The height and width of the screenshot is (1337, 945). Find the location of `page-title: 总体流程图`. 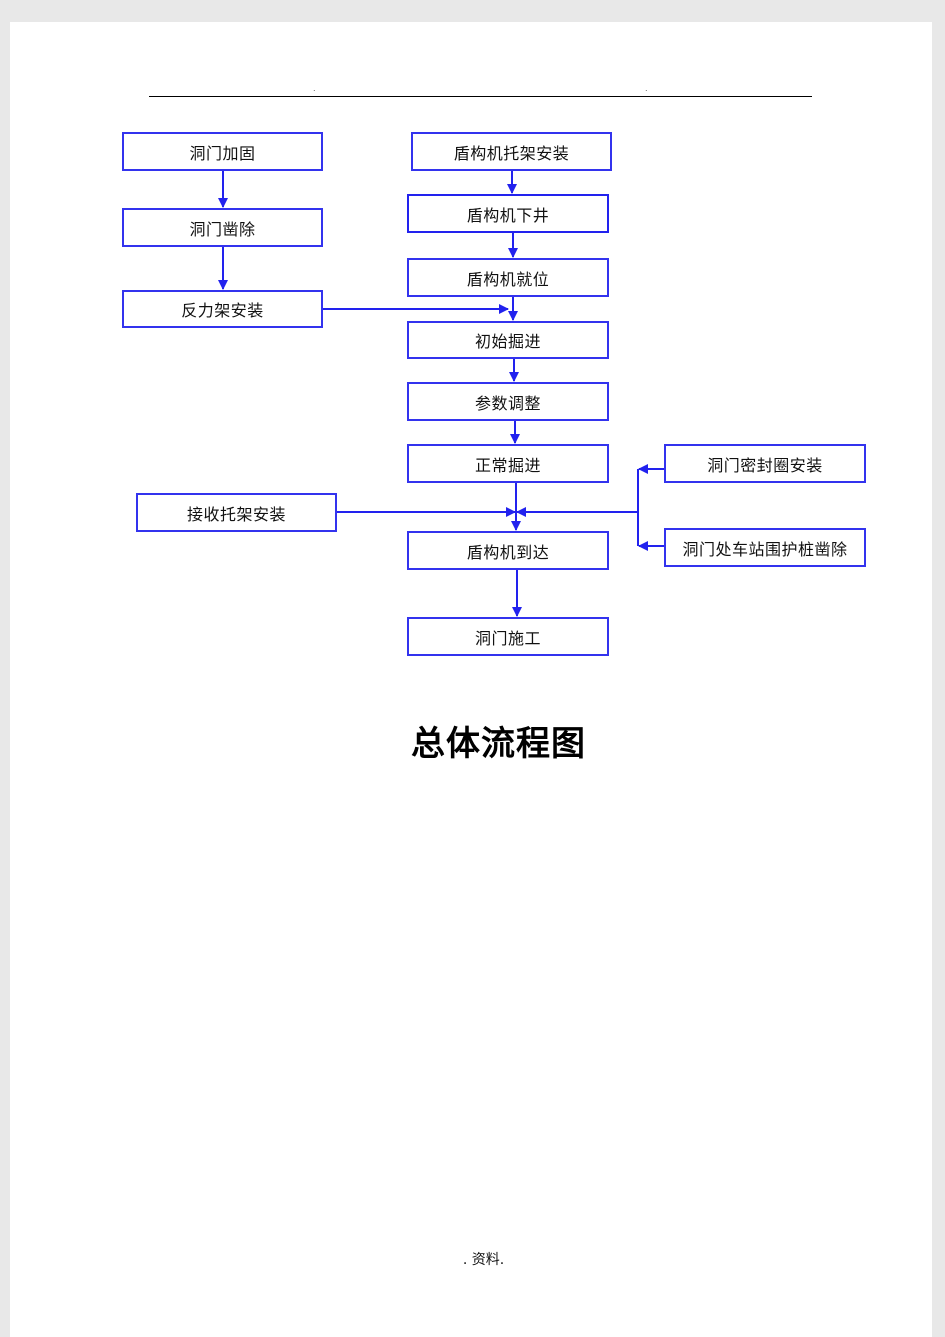

page-title: 总体流程图 is located at coordinates (472, 740).